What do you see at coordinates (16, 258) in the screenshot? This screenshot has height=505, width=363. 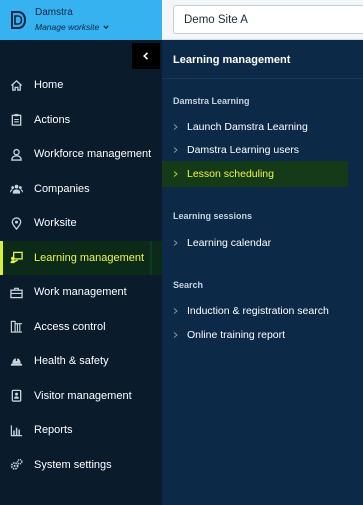 I see `learning-icon` at bounding box center [16, 258].